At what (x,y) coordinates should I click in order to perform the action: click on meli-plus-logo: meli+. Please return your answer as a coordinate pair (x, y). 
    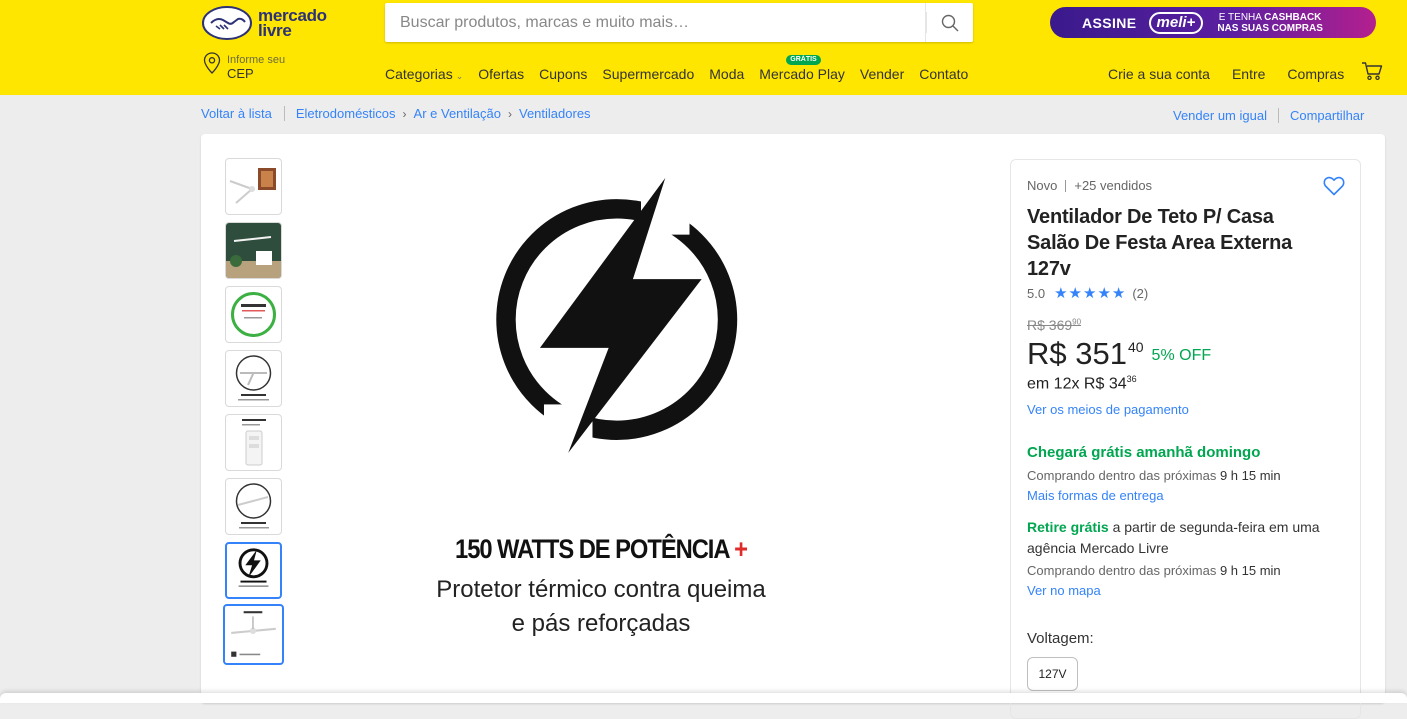
    Looking at the image, I should click on (1176, 22).